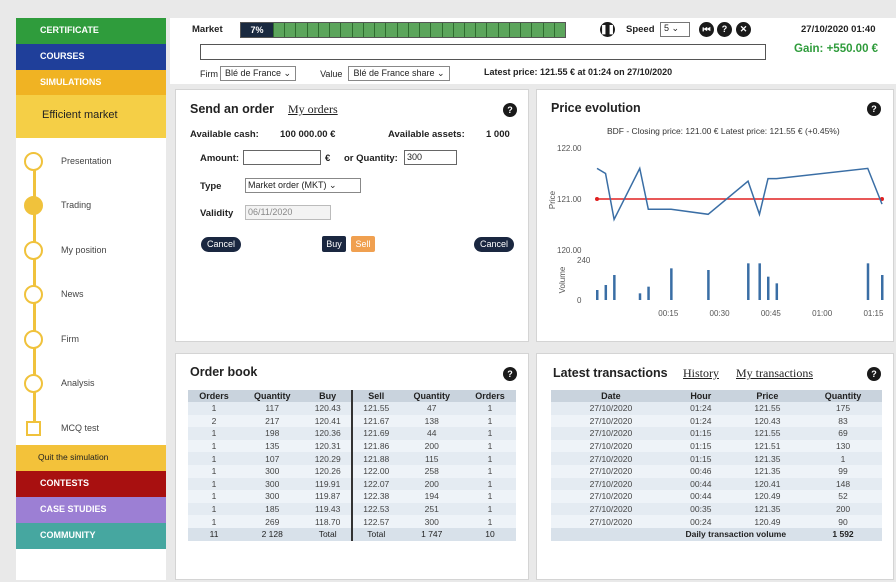  Describe the element at coordinates (375, 433) in the screenshot. I see `orderbook-cell: 121.69` at that location.